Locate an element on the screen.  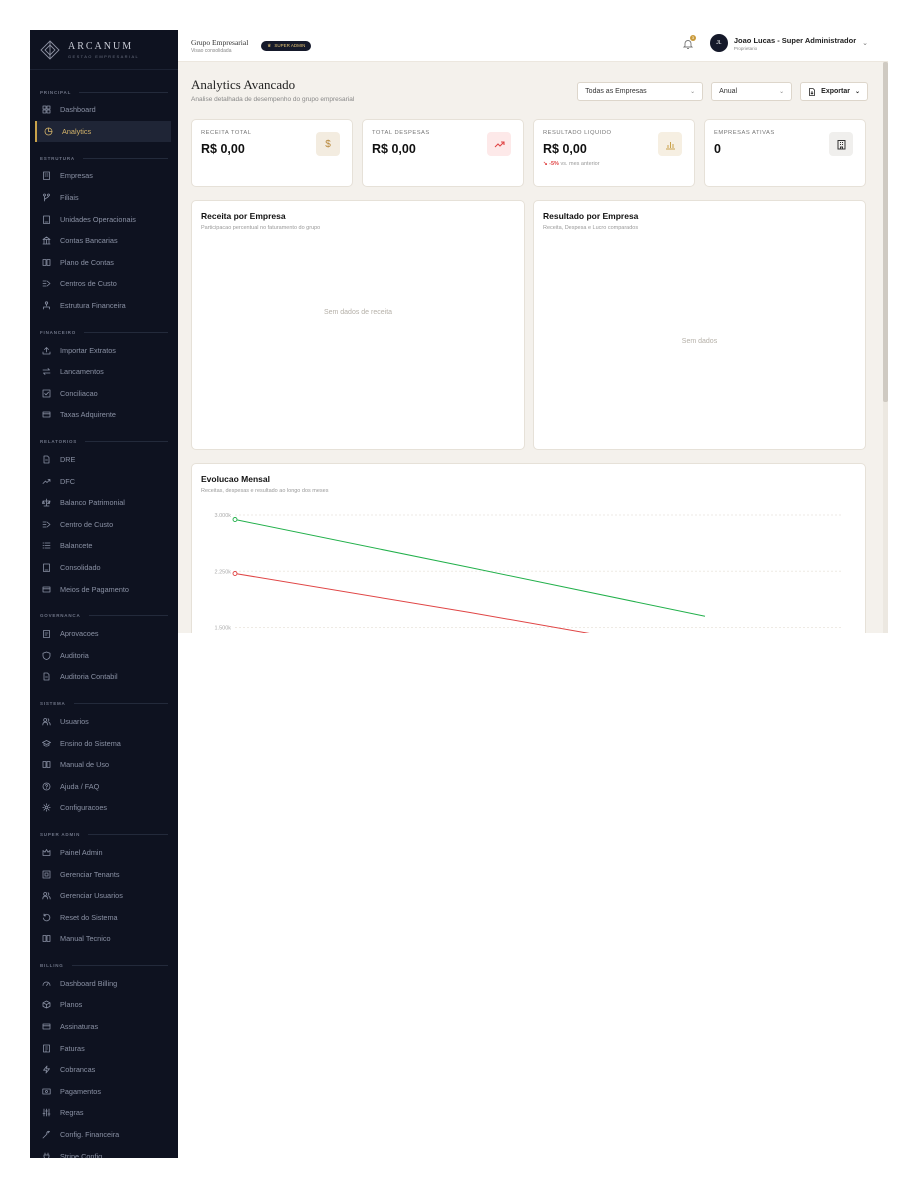
sidebar-item-dashboard-billing: Dashboard Billing is located at coordinates (104, 984).